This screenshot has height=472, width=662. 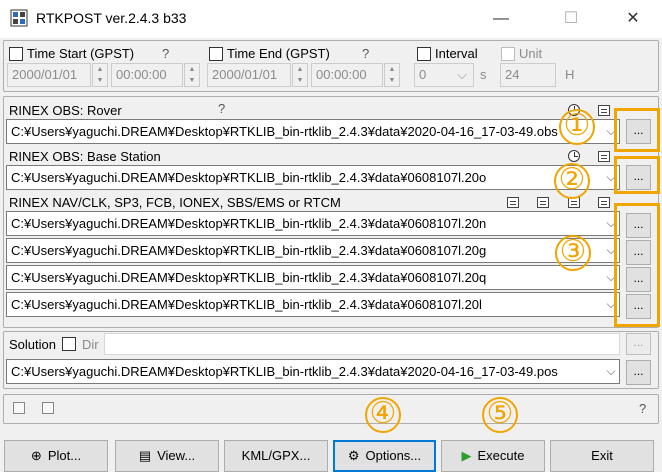 I want to click on view-icon: ▤, so click(x=145, y=455).